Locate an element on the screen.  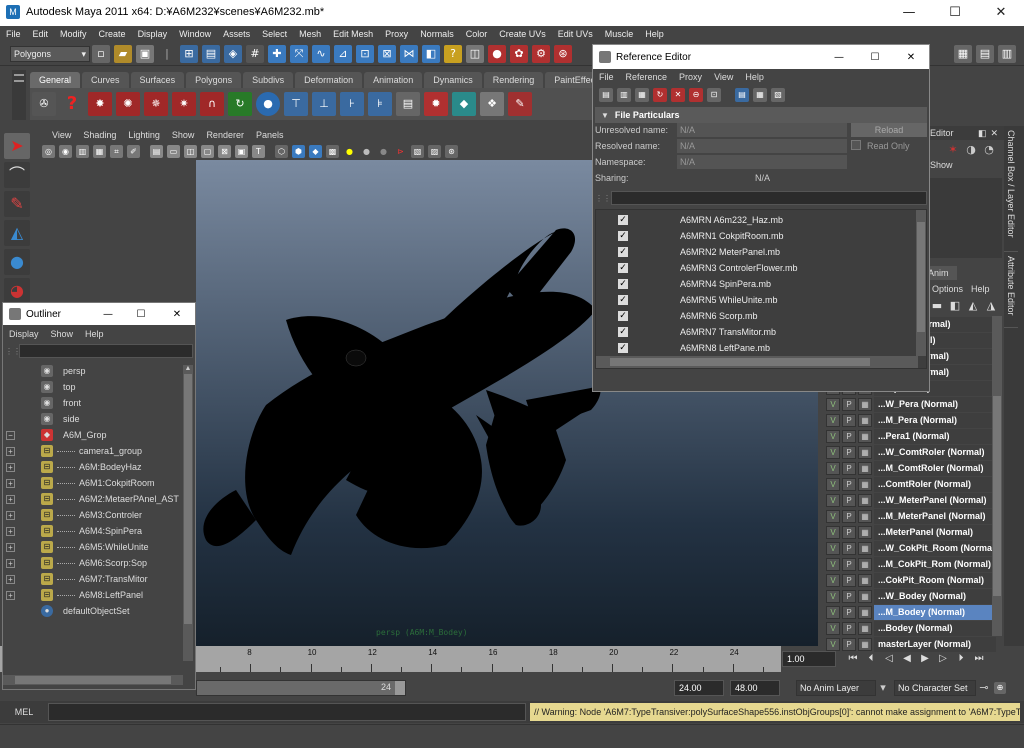
output-ops-icon: ⋈ is located at coordinates (409, 53).